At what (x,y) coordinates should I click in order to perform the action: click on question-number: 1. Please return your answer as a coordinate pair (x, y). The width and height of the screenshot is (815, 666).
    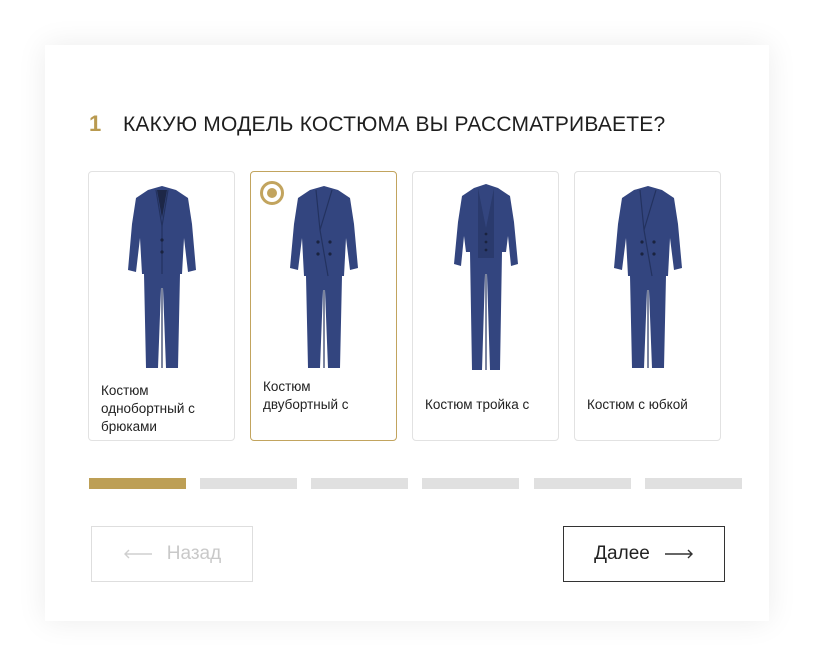
    Looking at the image, I should click on (95, 123).